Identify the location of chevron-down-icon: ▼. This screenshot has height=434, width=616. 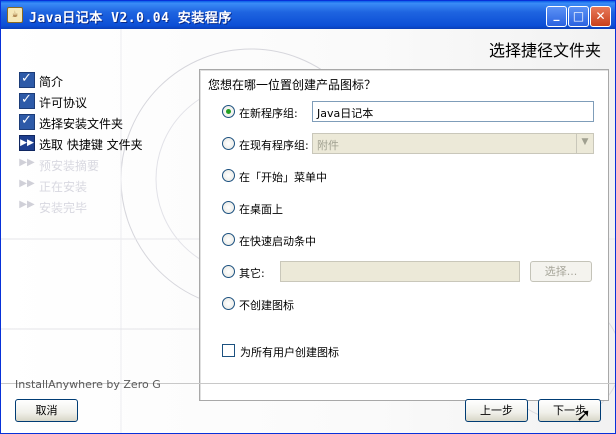
(584, 143).